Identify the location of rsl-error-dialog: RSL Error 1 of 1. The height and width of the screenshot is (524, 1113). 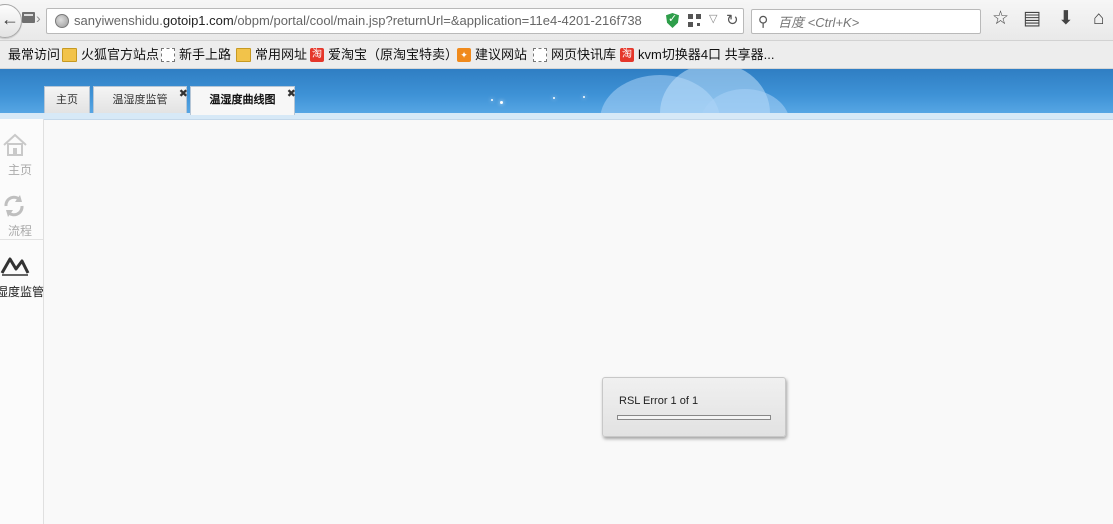
(694, 407).